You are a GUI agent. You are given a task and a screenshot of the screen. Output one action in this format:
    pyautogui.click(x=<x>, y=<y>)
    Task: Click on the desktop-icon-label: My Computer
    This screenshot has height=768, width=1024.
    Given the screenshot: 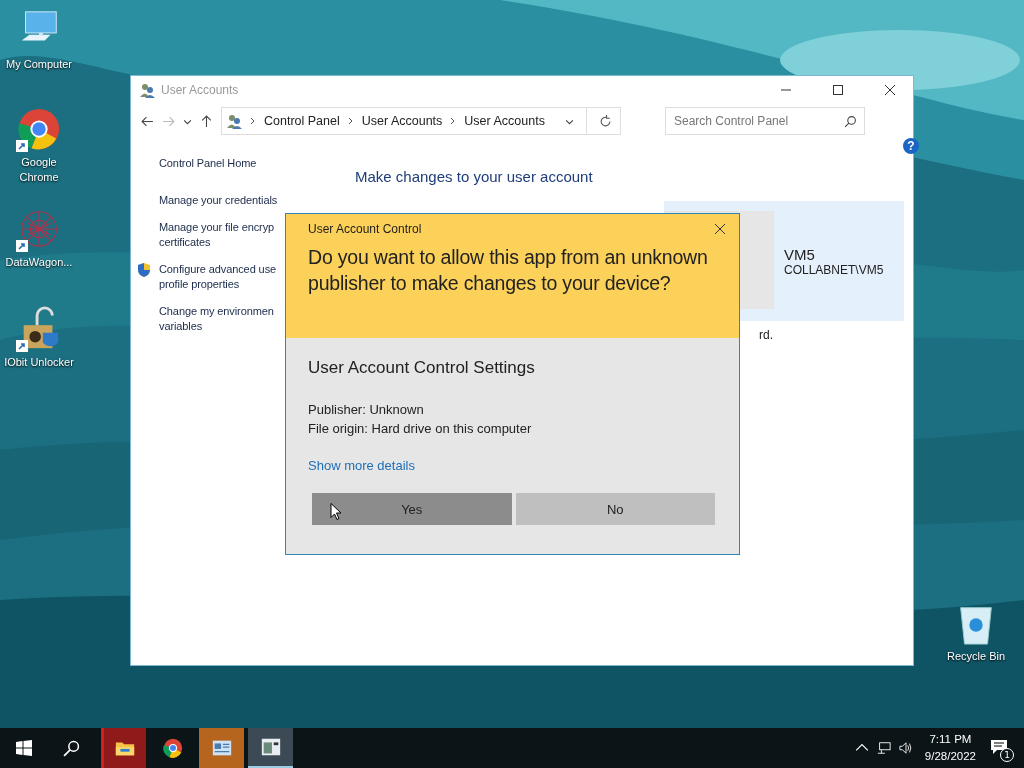 What is the action you would take?
    pyautogui.click(x=39, y=64)
    